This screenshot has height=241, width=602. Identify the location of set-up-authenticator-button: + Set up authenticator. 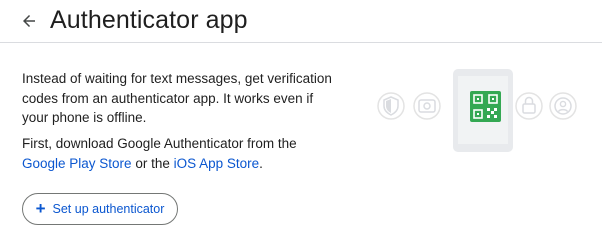
(100, 209).